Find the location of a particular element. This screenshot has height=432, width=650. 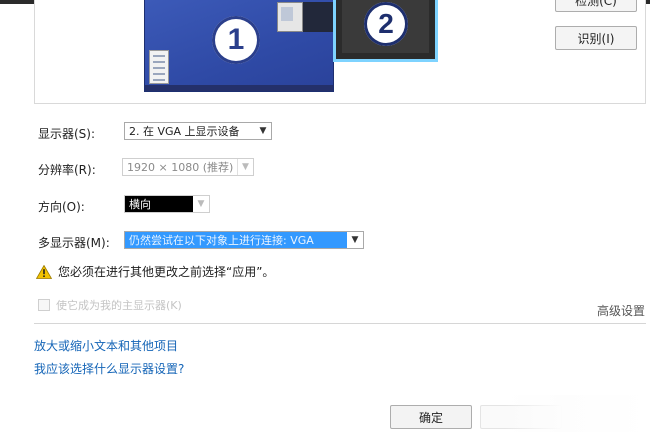

orientation-select-value: 横向 is located at coordinates (159, 204).